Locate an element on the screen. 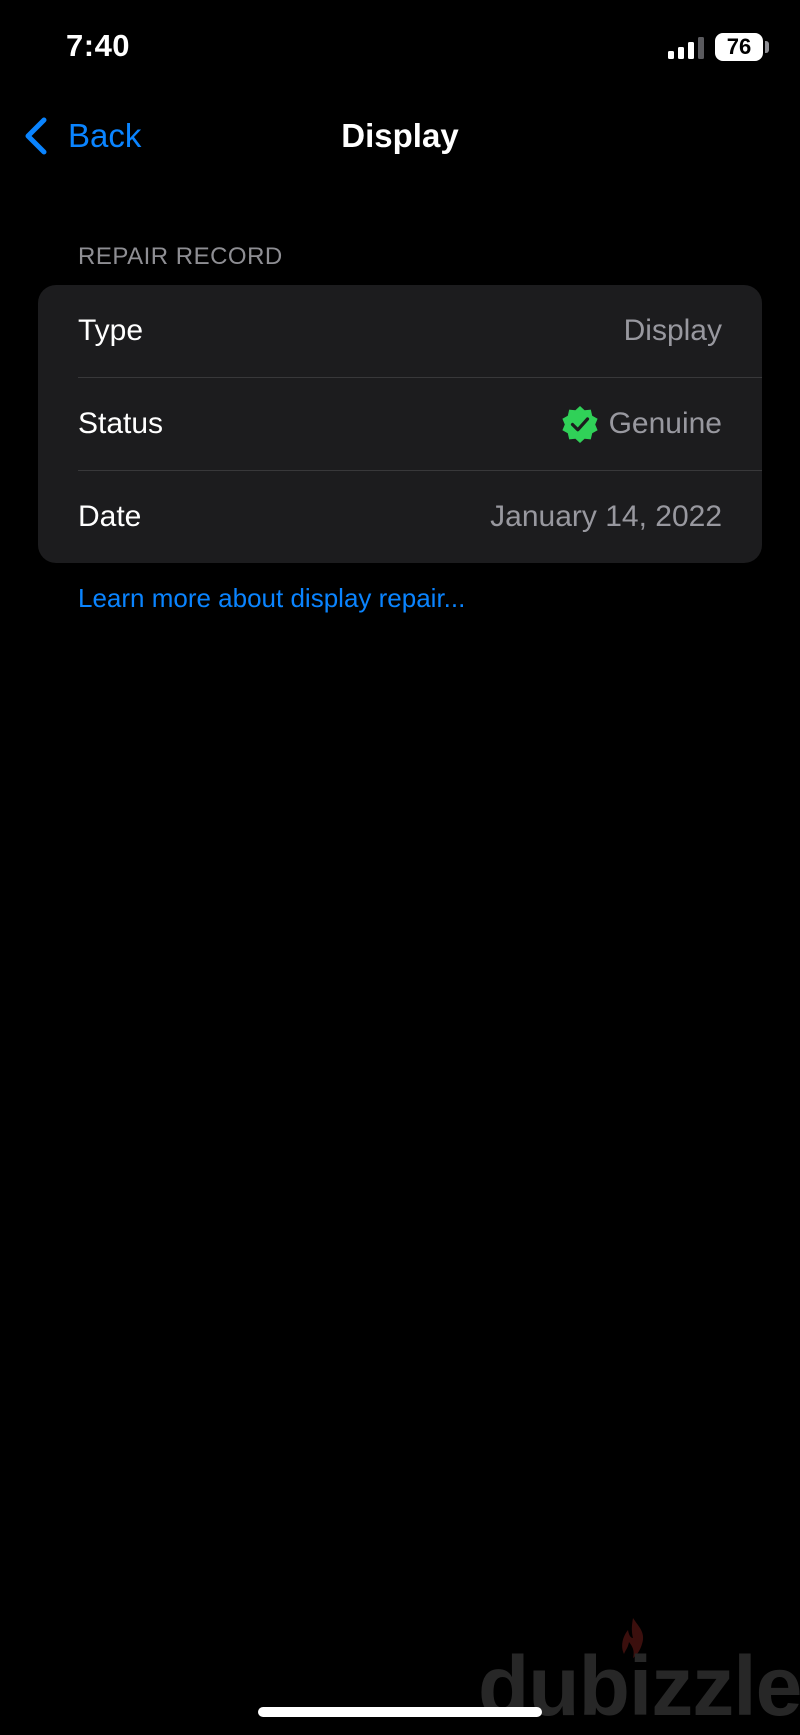 This screenshot has width=800, height=1735. section-header: REPAIR RECORD is located at coordinates (180, 256).